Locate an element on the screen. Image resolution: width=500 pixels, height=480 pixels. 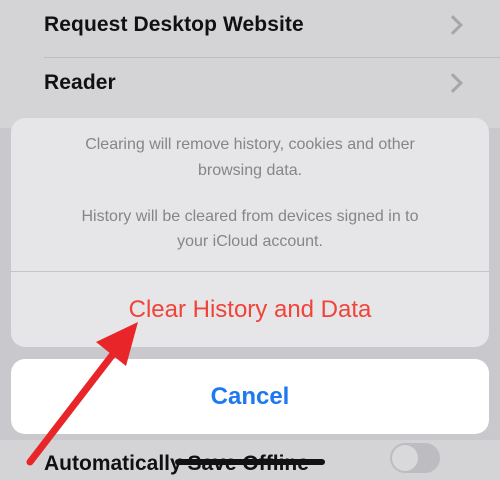
action-sheet-message-line: browsing data. is located at coordinates (250, 170).